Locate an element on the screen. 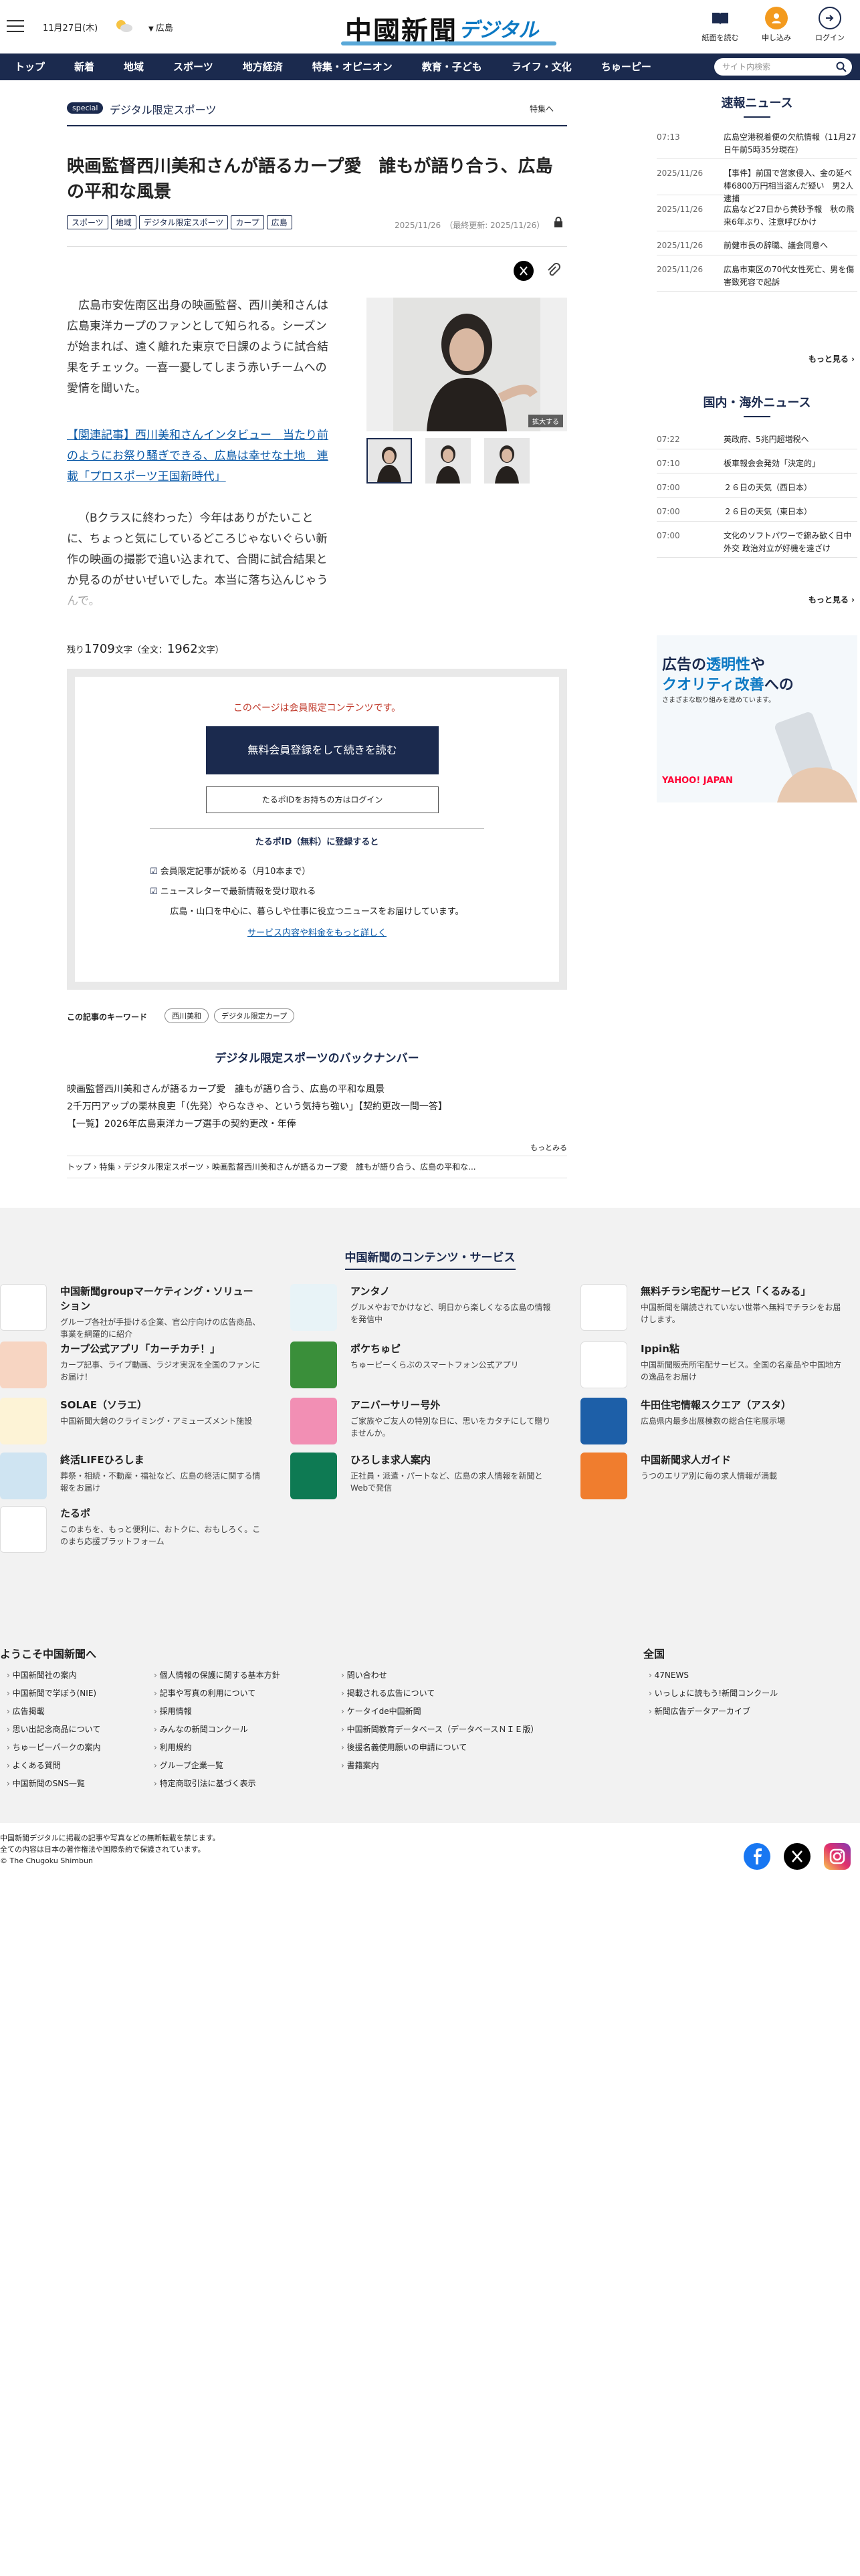 The height and width of the screenshot is (2576, 860). footer-link: 中国新聞社の案内 is located at coordinates (54, 1676).